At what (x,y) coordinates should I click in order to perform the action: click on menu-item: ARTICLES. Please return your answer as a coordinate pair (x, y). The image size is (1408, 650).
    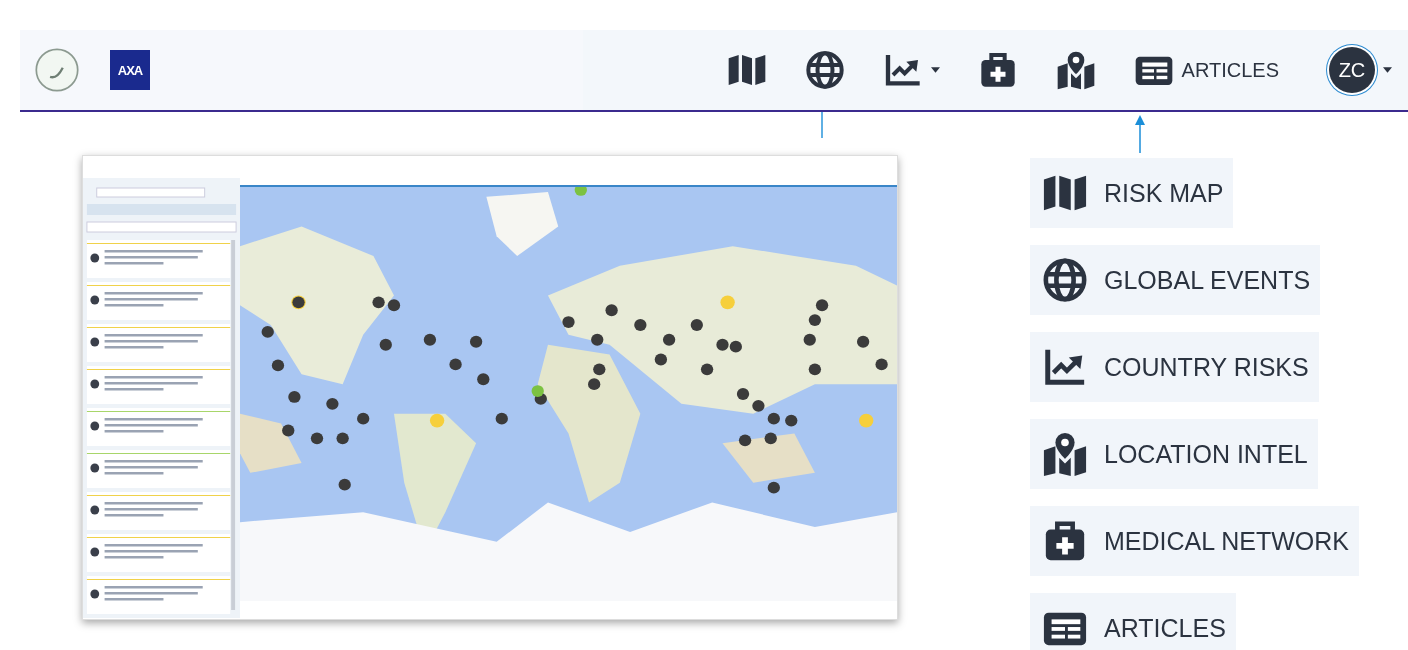
    Looking at the image, I should click on (1133, 621).